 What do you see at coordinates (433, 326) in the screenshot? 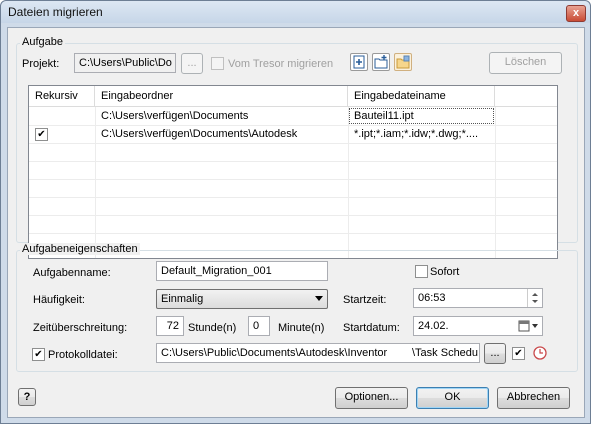
I see `startdatum-value: 24.02.` at bounding box center [433, 326].